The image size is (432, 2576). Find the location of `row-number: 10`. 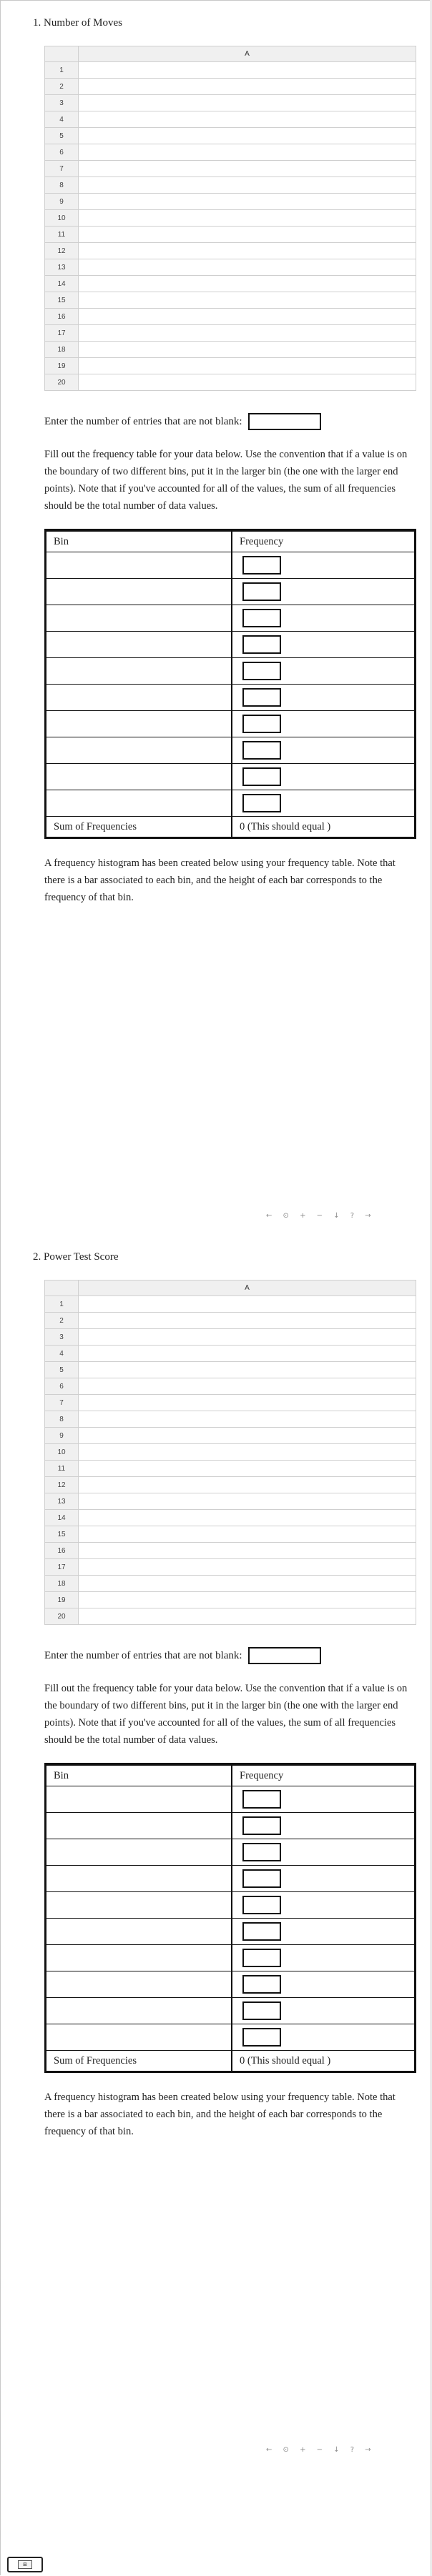

row-number: 10 is located at coordinates (61, 218).